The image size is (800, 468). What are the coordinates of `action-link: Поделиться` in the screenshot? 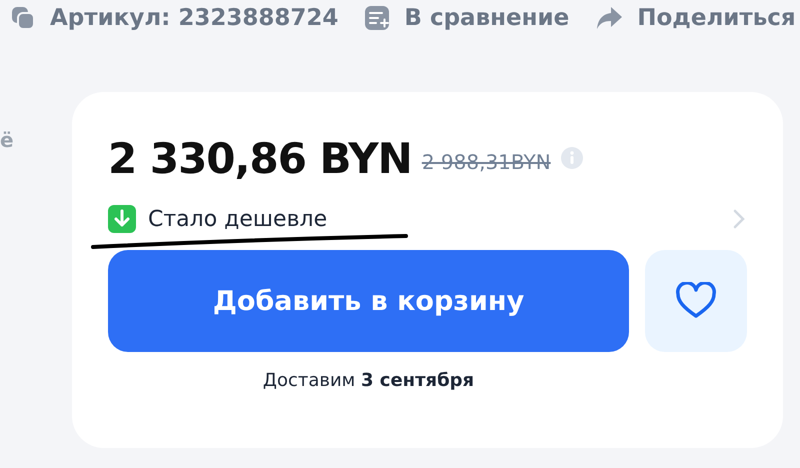 It's located at (695, 18).